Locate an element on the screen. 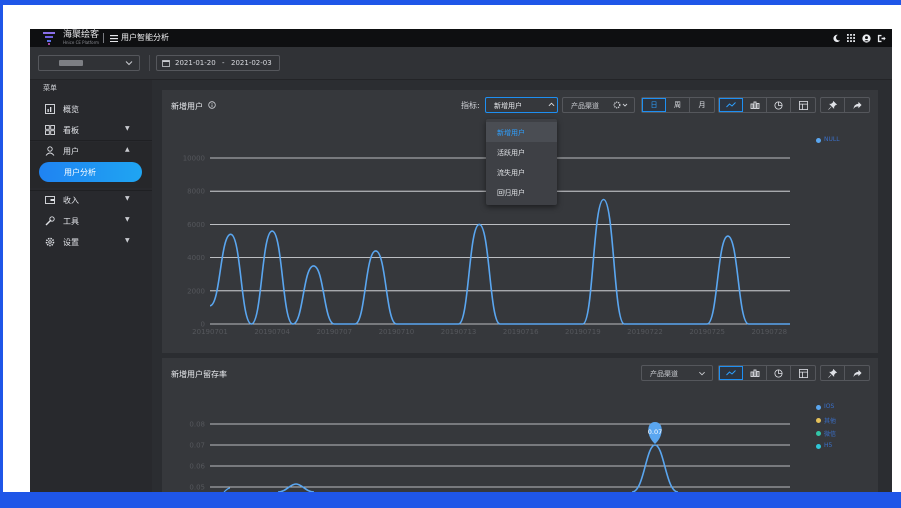 Image resolution: width=901 pixels, height=508 pixels. frame-bottom is located at coordinates (450, 500).